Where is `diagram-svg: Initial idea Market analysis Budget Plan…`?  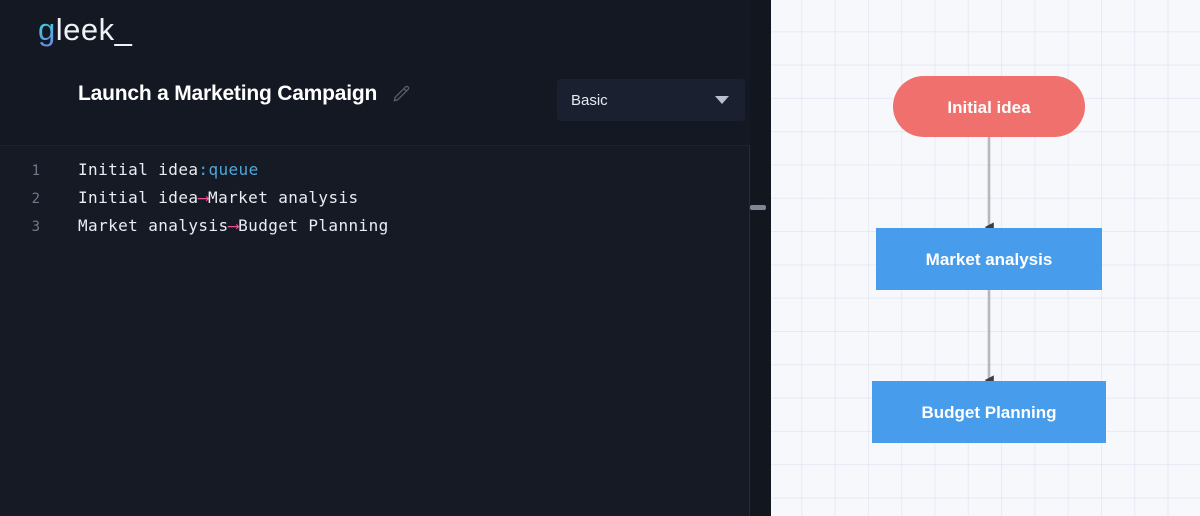
diagram-svg: Initial idea Market analysis Budget Plan… is located at coordinates (989, 259).